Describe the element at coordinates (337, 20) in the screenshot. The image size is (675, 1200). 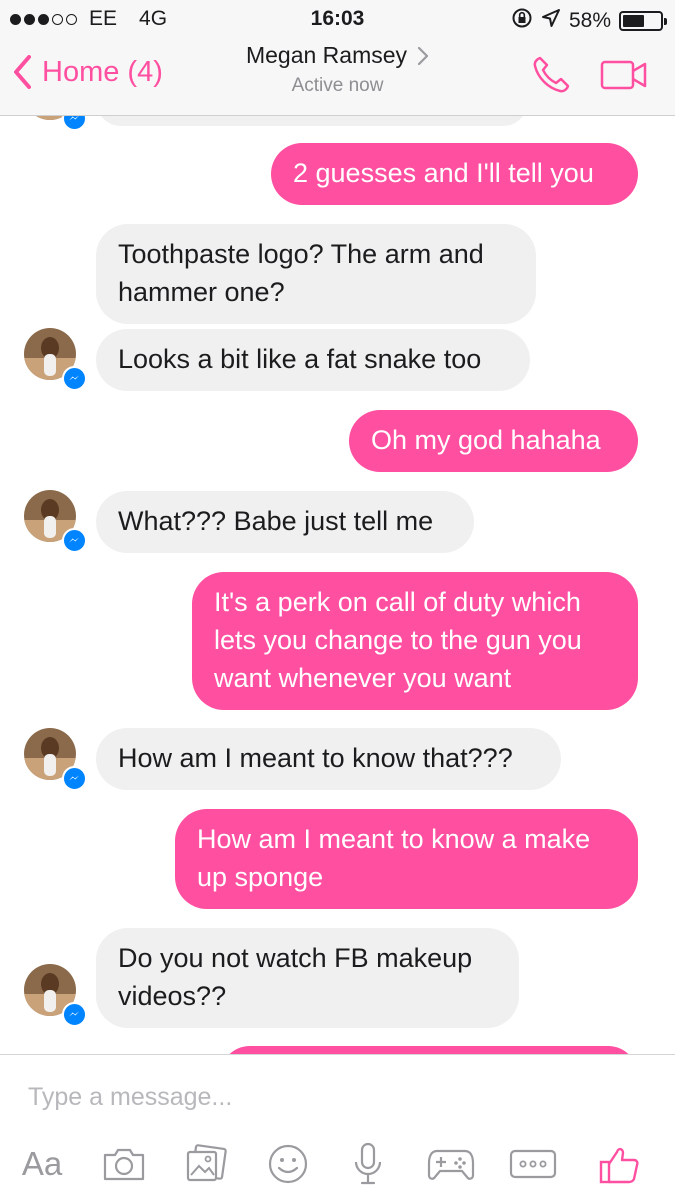
I see `status-bar: EE 4G 16:03 58%` at that location.